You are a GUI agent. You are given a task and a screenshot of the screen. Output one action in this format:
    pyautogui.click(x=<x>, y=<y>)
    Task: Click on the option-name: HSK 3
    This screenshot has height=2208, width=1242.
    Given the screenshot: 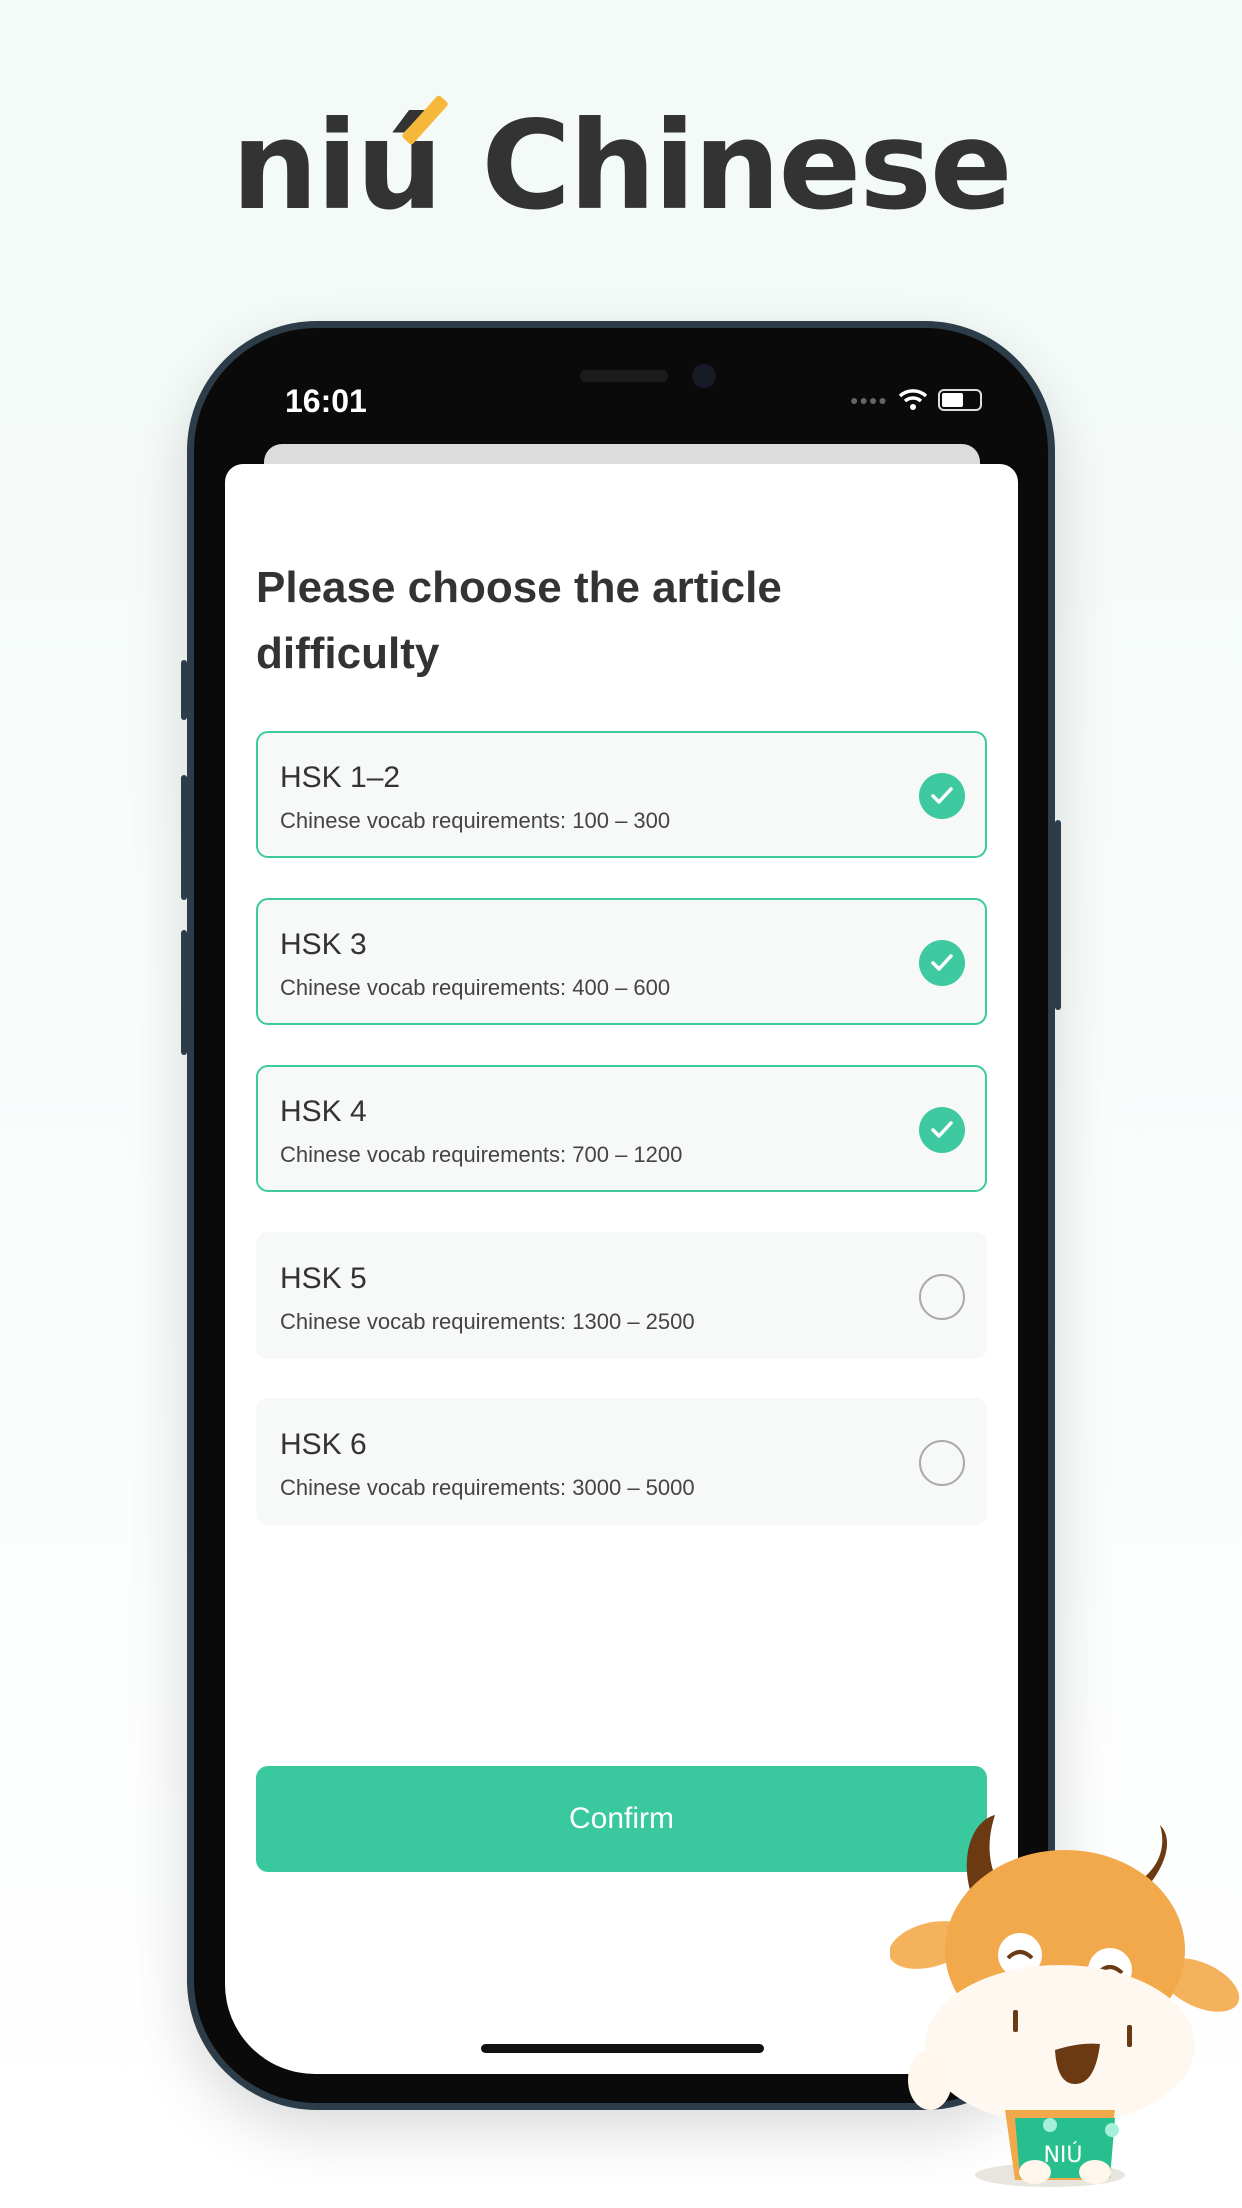 What is the action you would take?
    pyautogui.click(x=323, y=944)
    